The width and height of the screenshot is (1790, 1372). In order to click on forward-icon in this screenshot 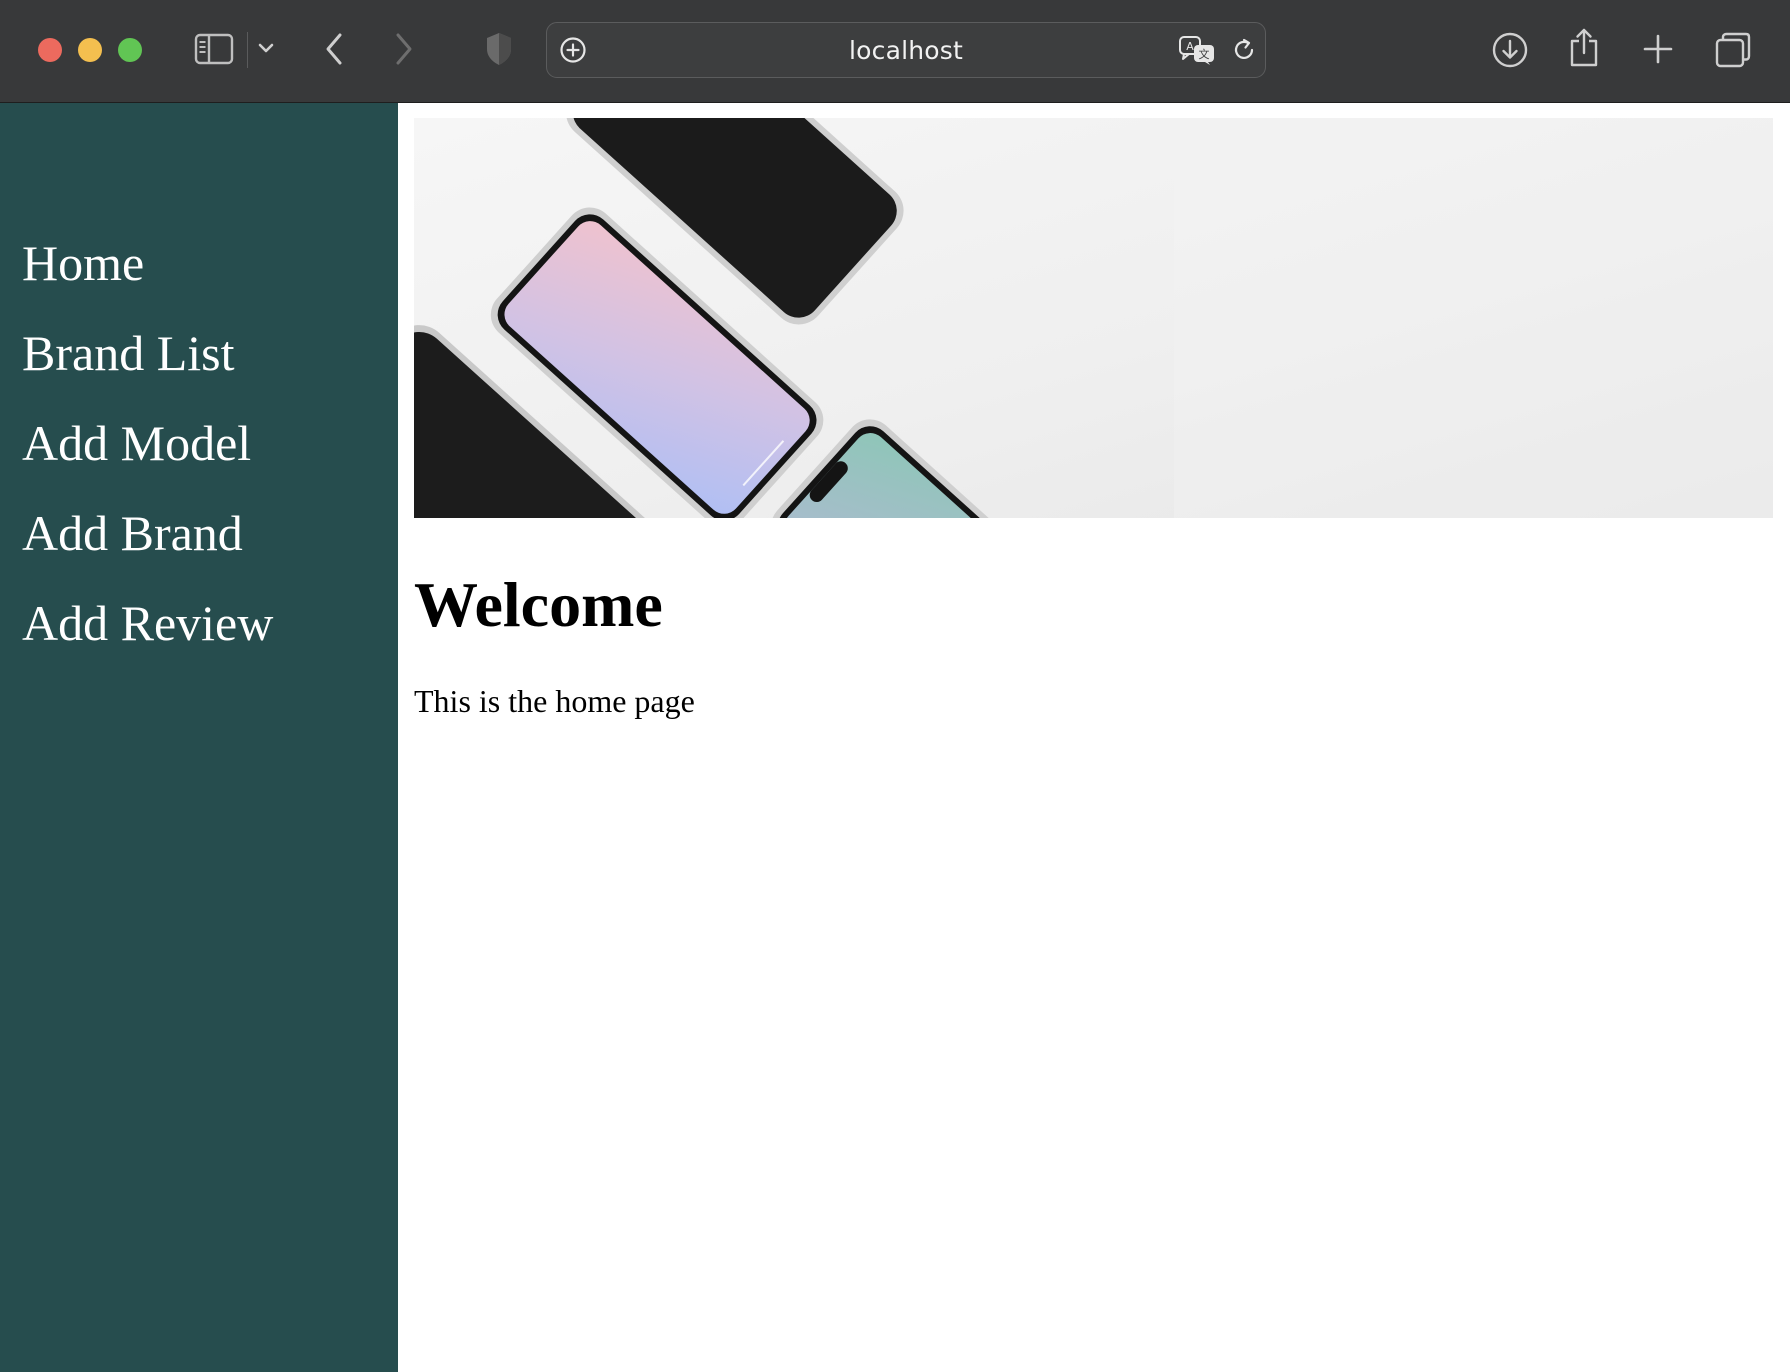, I will do `click(404, 49)`.